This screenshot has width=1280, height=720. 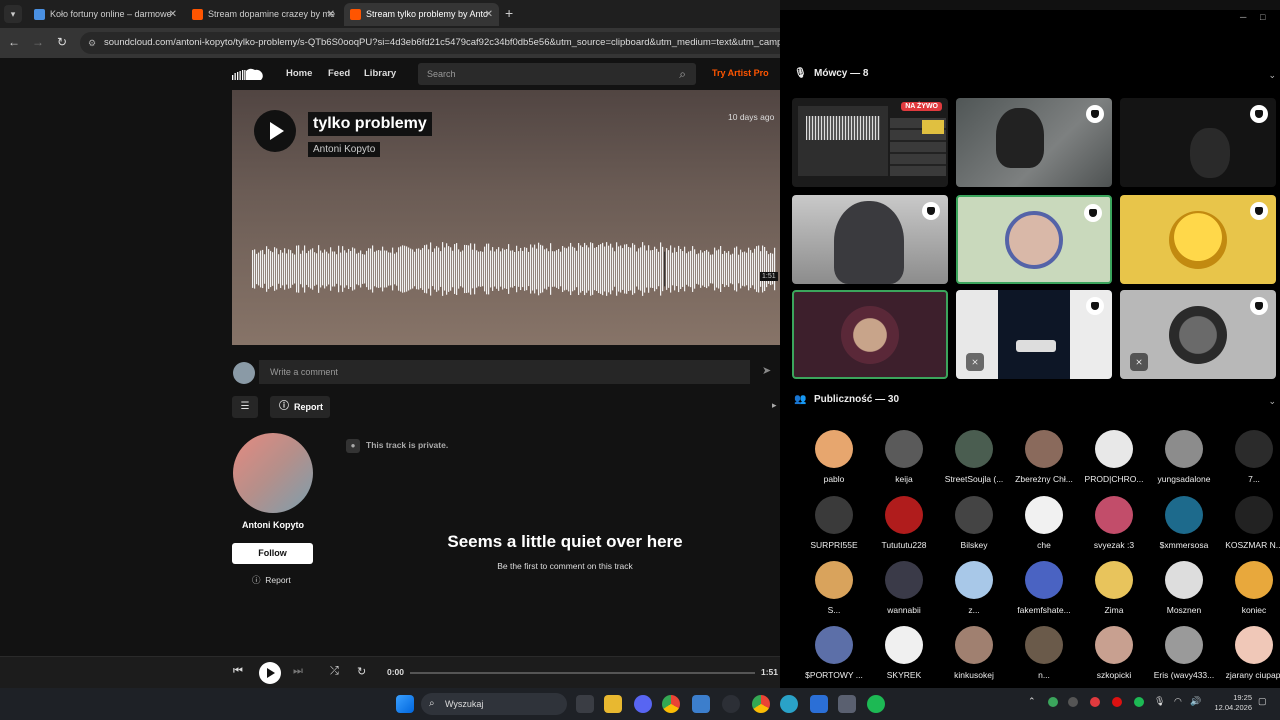 I want to click on notification-icon: ▢, so click(x=1262, y=701).